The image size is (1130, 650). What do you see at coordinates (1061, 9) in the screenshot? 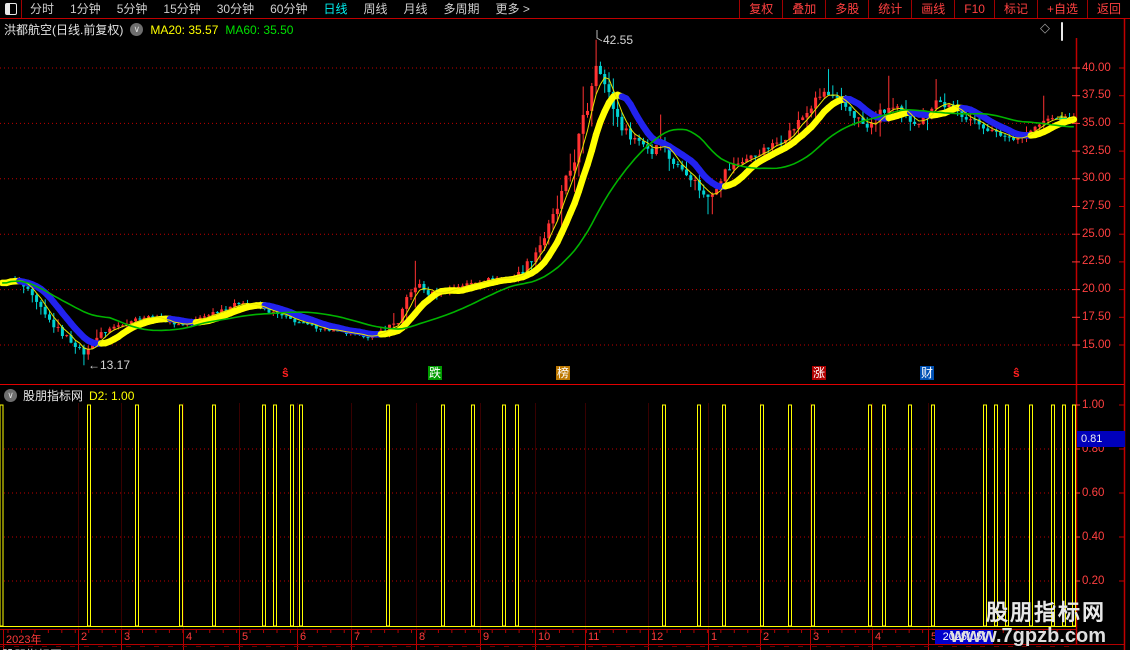
I see `menu-item-+自选: +自选` at bounding box center [1061, 9].